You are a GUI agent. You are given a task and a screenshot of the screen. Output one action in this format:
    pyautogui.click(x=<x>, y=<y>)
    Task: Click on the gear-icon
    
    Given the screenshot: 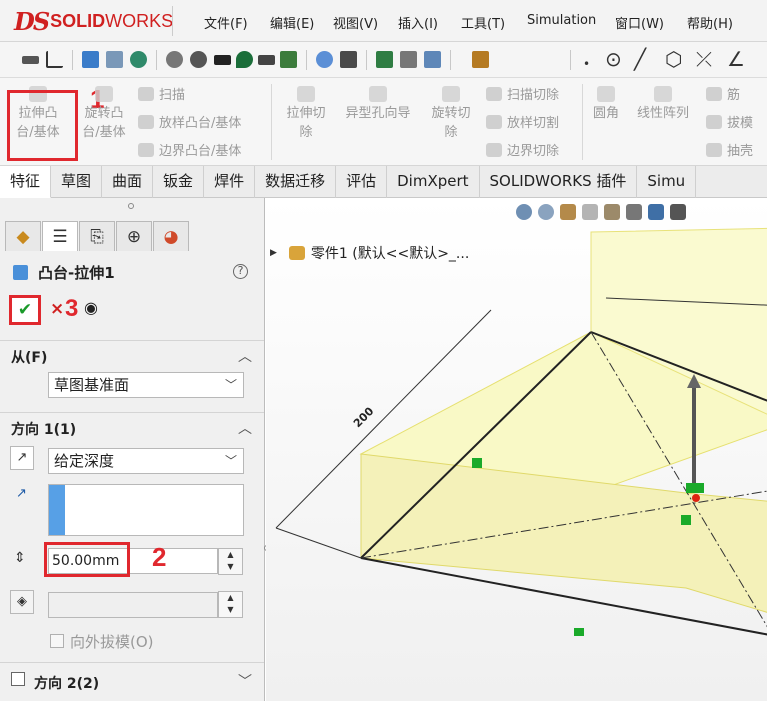 What is the action you would take?
    pyautogui.click(x=174, y=59)
    